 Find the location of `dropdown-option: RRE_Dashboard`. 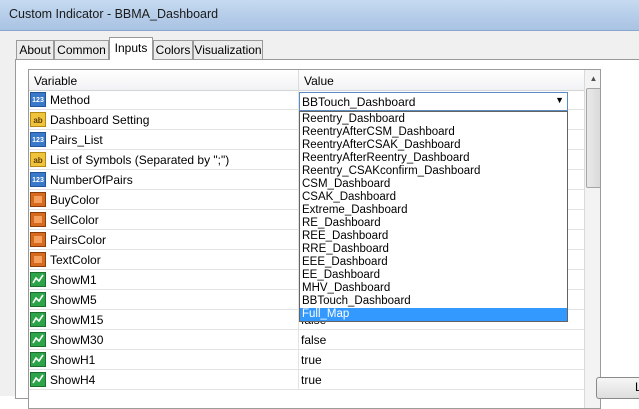

dropdown-option: RRE_Dashboard is located at coordinates (433, 249).